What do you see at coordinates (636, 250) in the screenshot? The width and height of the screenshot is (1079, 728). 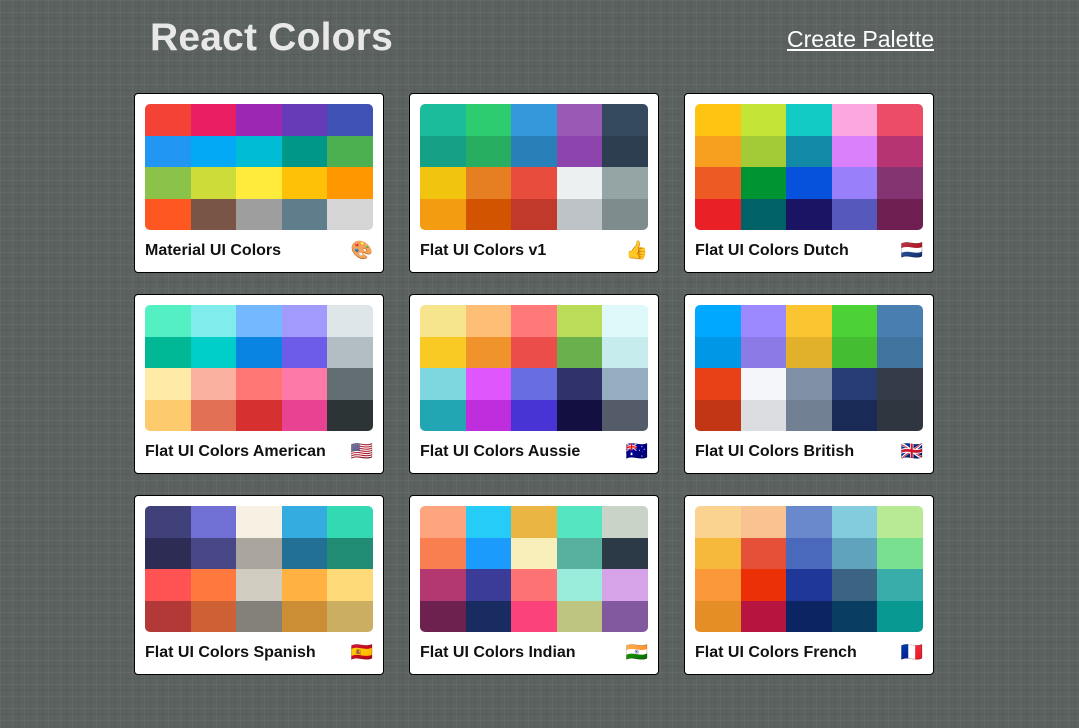 I see `palette-emoji-icon: 👍` at bounding box center [636, 250].